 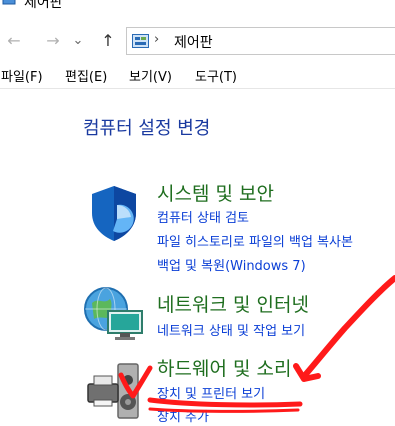 I want to click on check-mark, so click(x=135, y=382).